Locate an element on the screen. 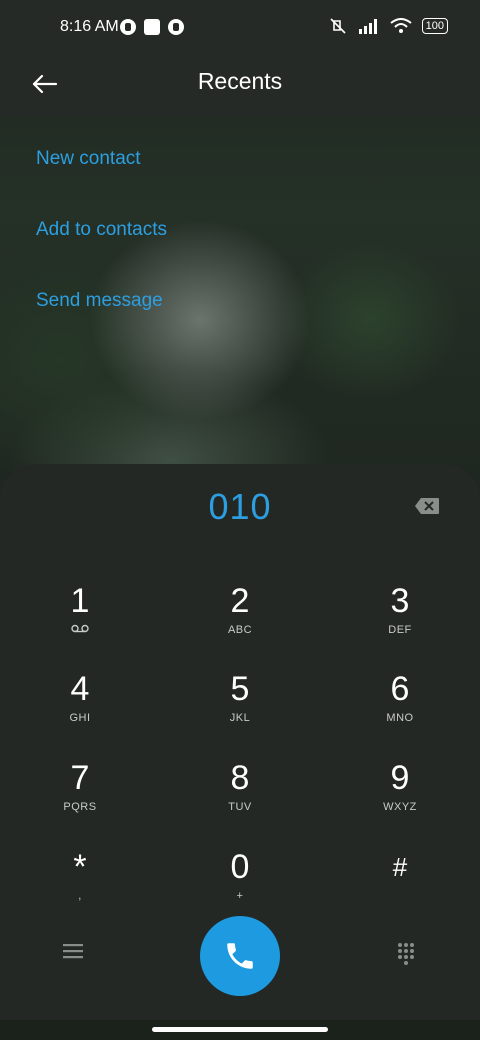 This screenshot has height=1040, width=480. key-6: 6 MNO is located at coordinates (400, 710).